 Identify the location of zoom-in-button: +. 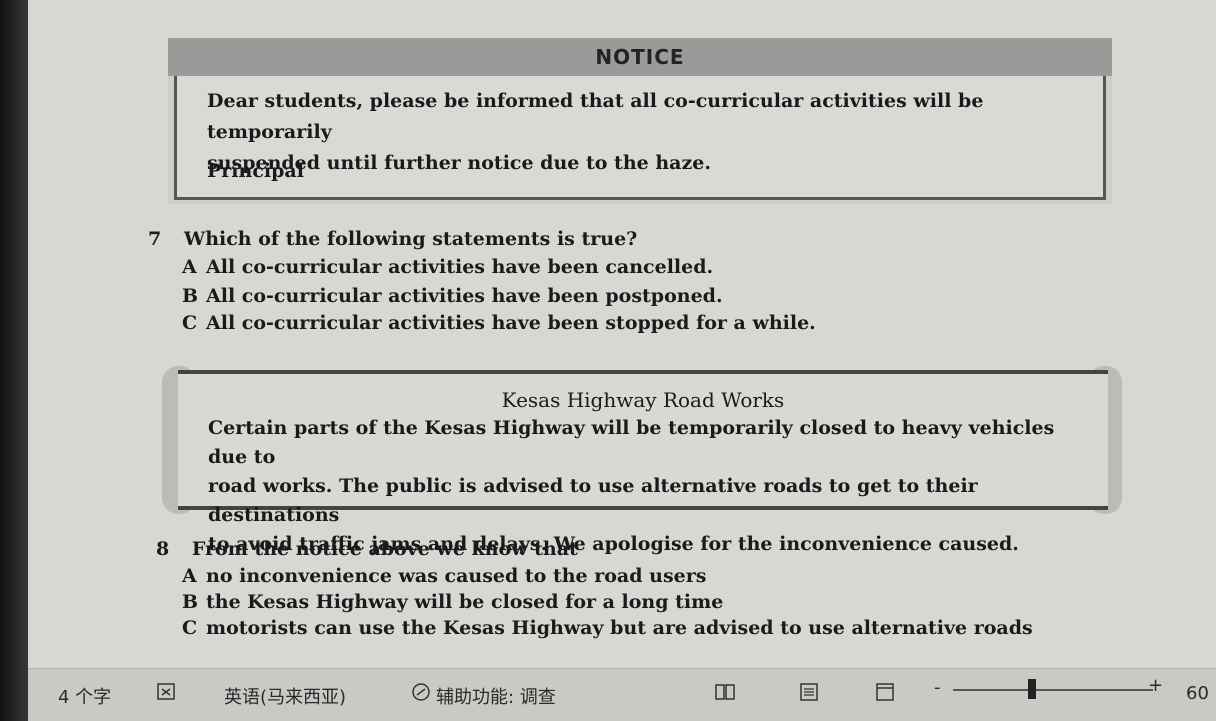
(1155, 685).